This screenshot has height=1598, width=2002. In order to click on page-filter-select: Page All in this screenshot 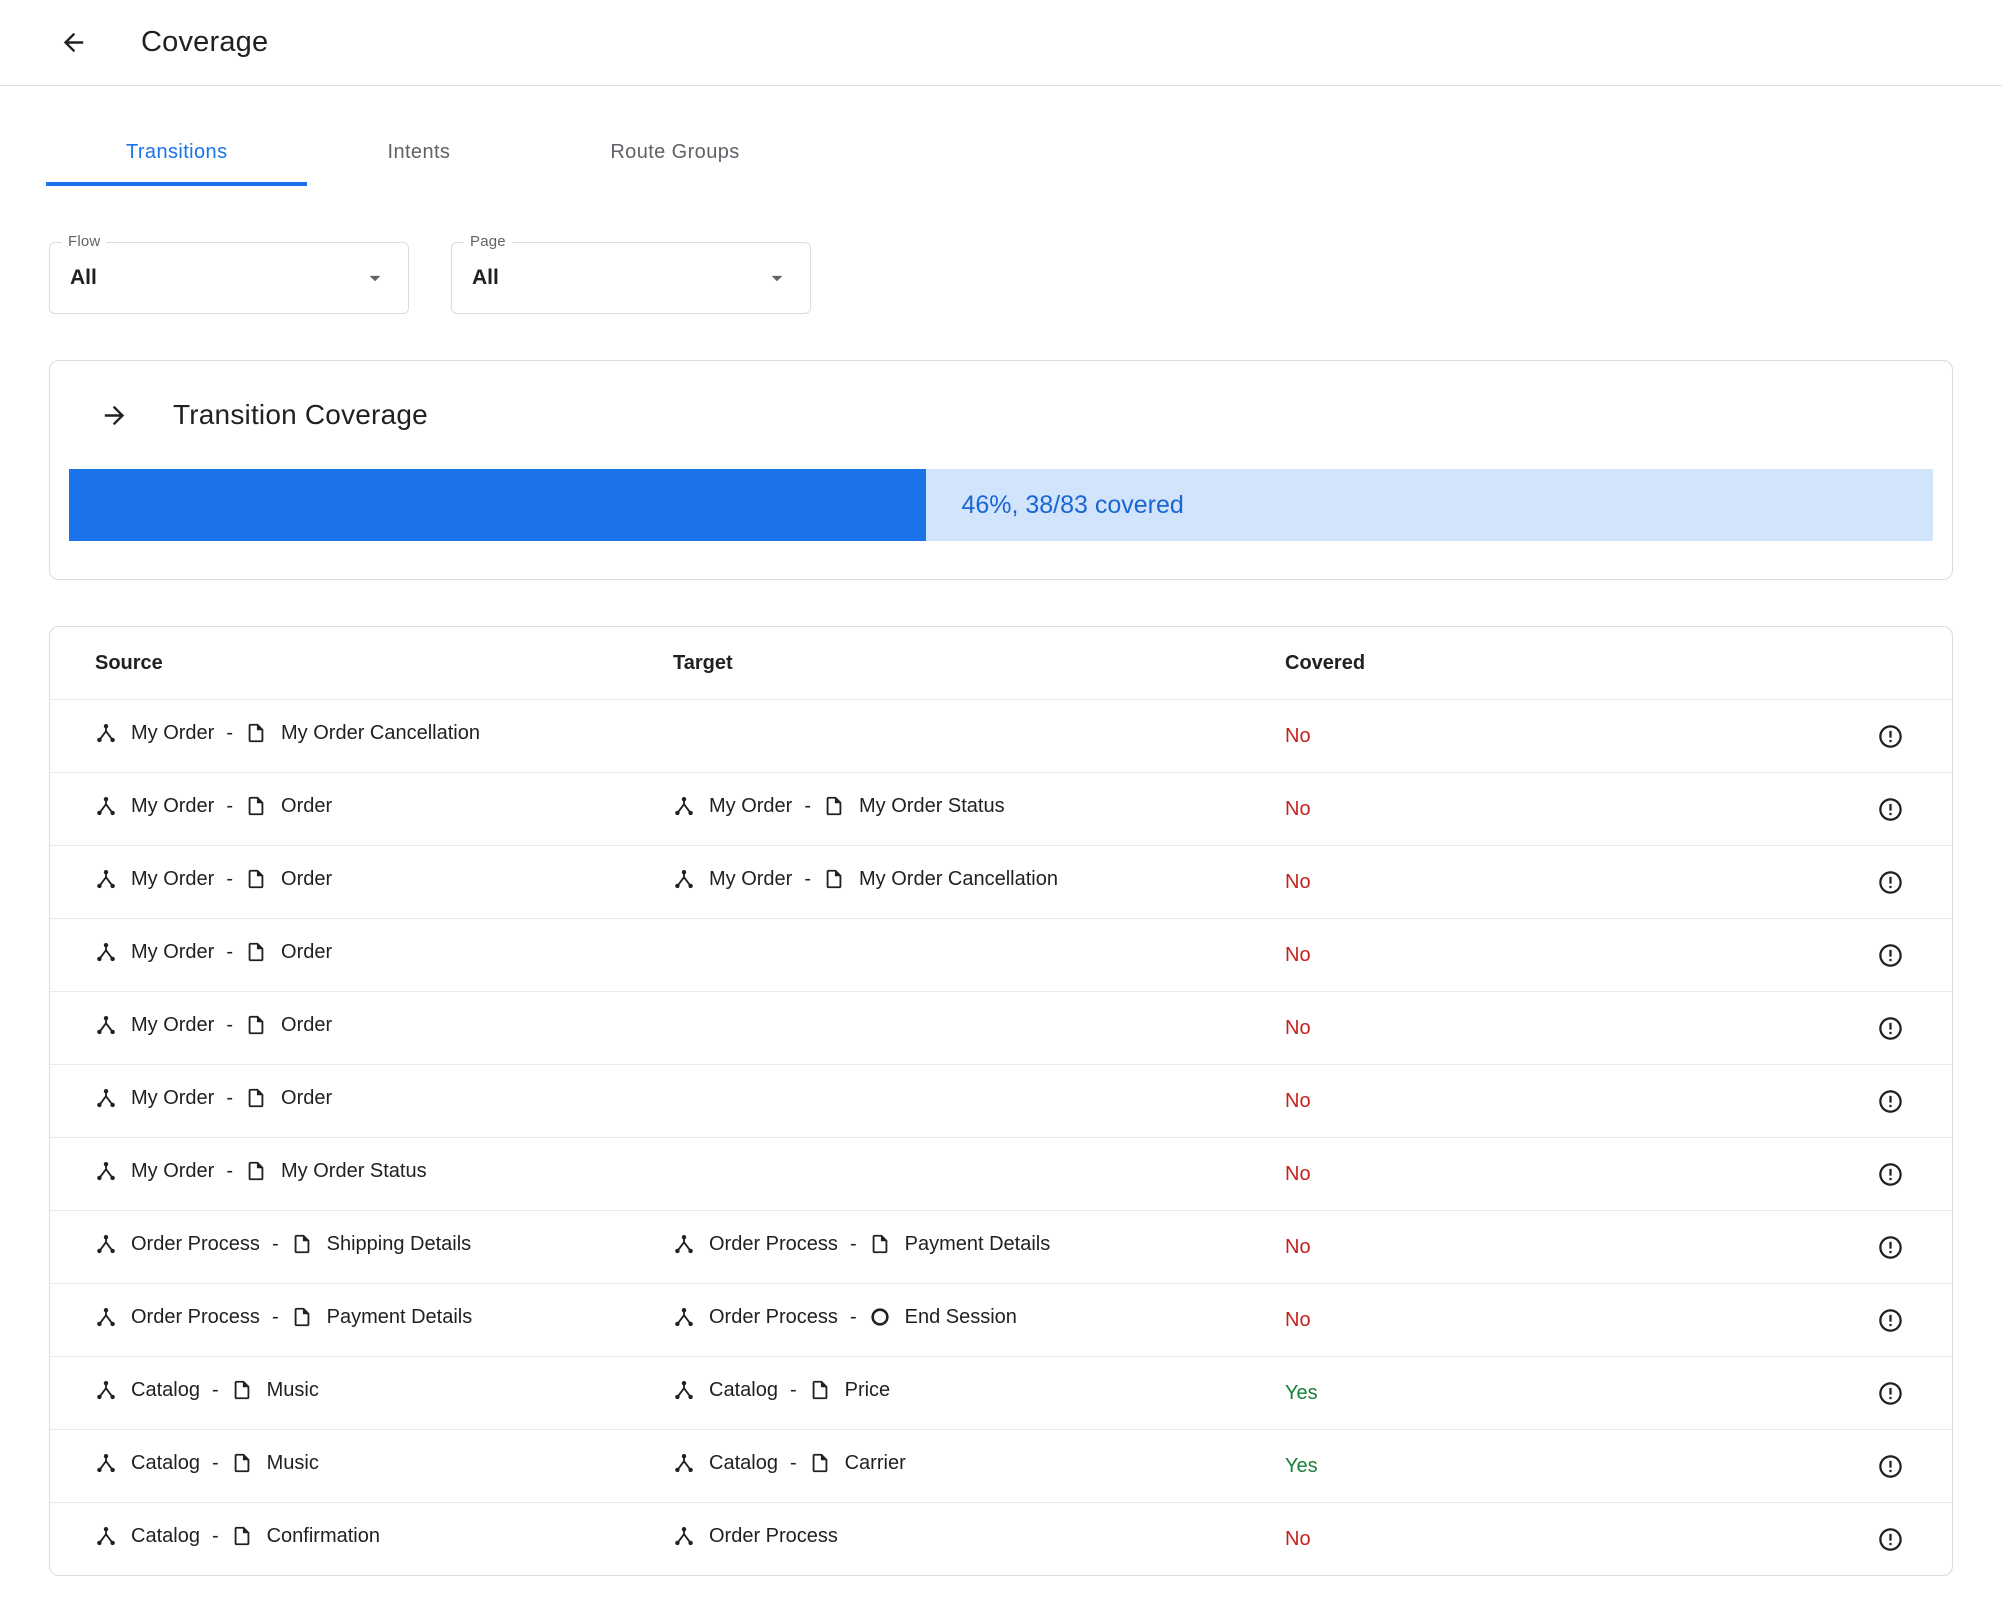, I will do `click(631, 273)`.